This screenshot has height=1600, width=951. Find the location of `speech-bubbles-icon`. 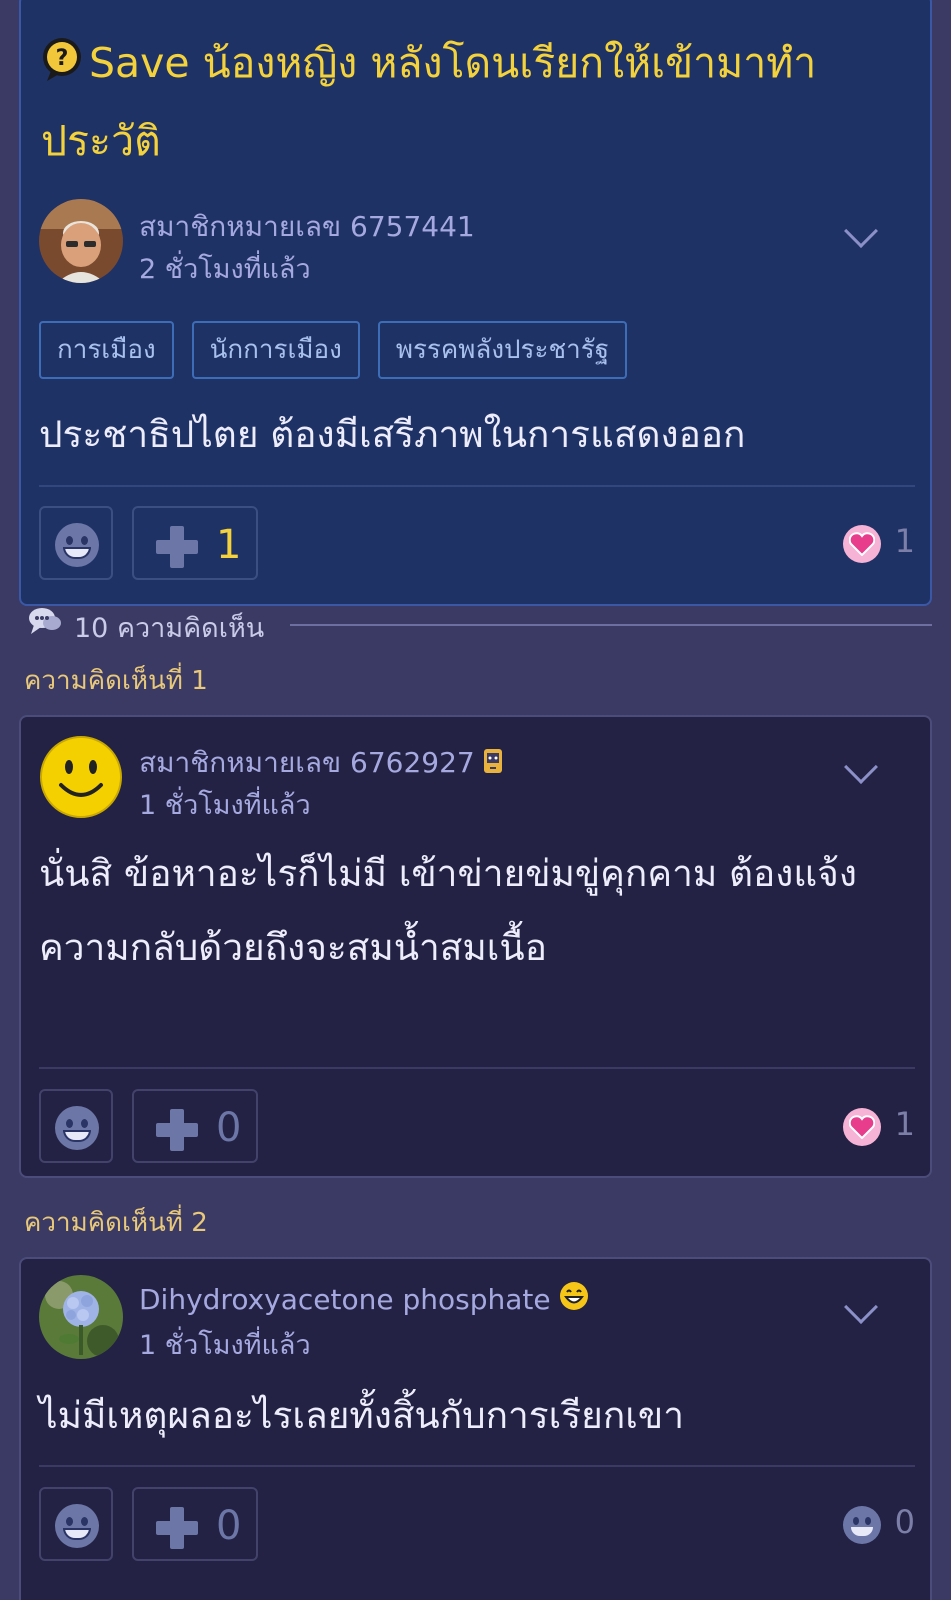

speech-bubbles-icon is located at coordinates (45, 622).